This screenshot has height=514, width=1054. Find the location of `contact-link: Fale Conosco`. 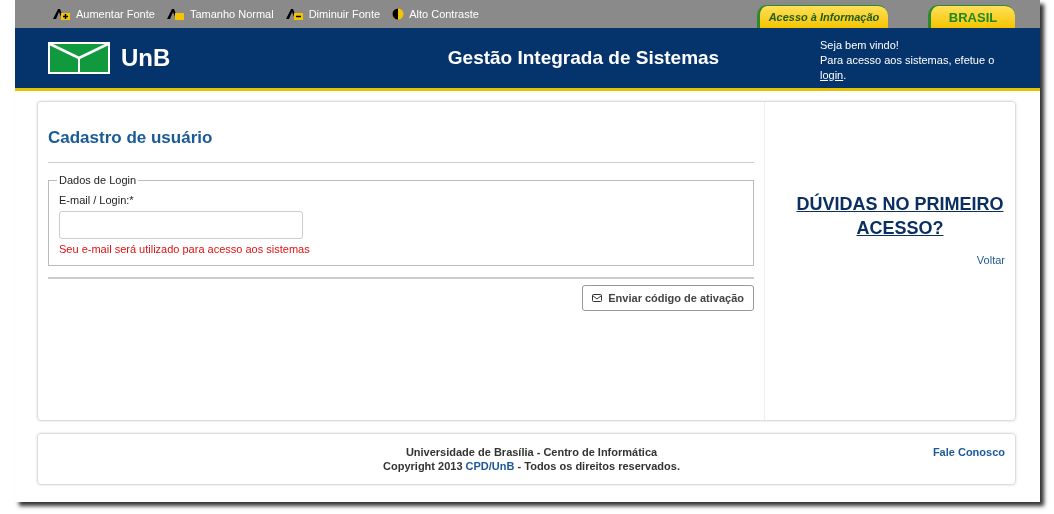

contact-link: Fale Conosco is located at coordinates (960, 459).